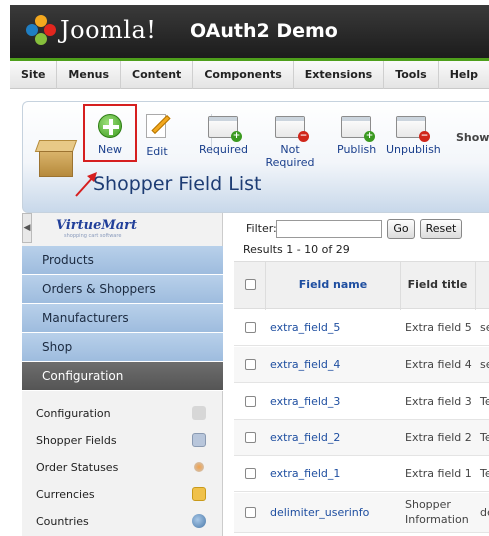 Image resolution: width=489 pixels, height=536 pixels. What do you see at coordinates (27, 228) in the screenshot?
I see `collapse-sidebar-icon: ◀` at bounding box center [27, 228].